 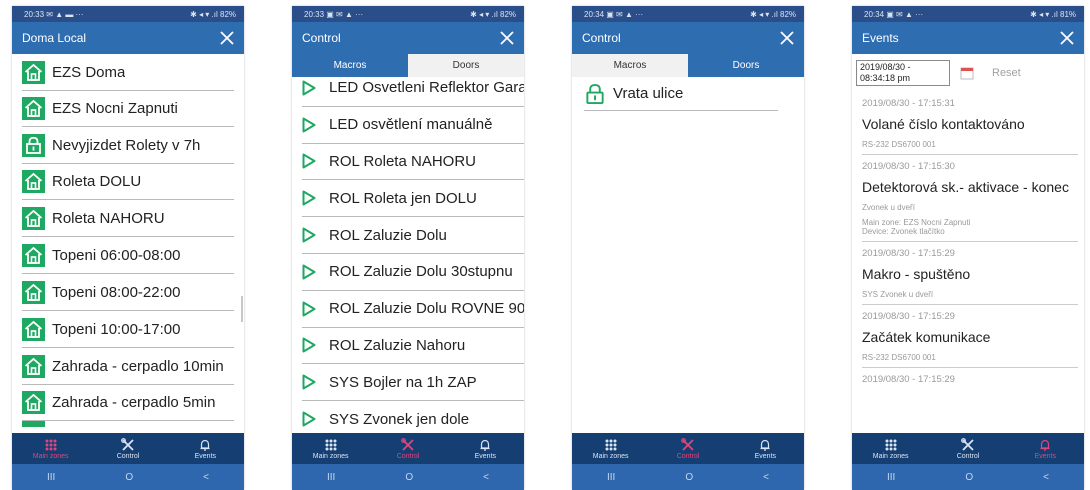 I want to click on status-right: ✱ ◂ ▾ .ıl 82%, so click(x=493, y=14).